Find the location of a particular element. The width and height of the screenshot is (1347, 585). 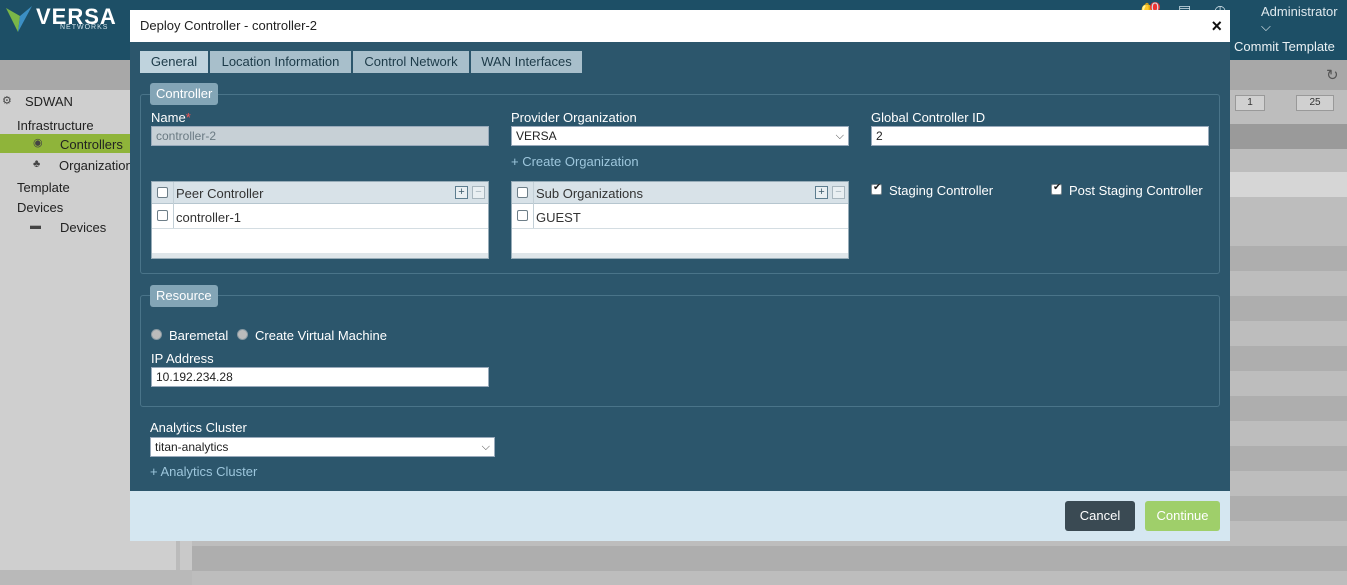

create-vm-label: Create Virtual Machine is located at coordinates (321, 335).